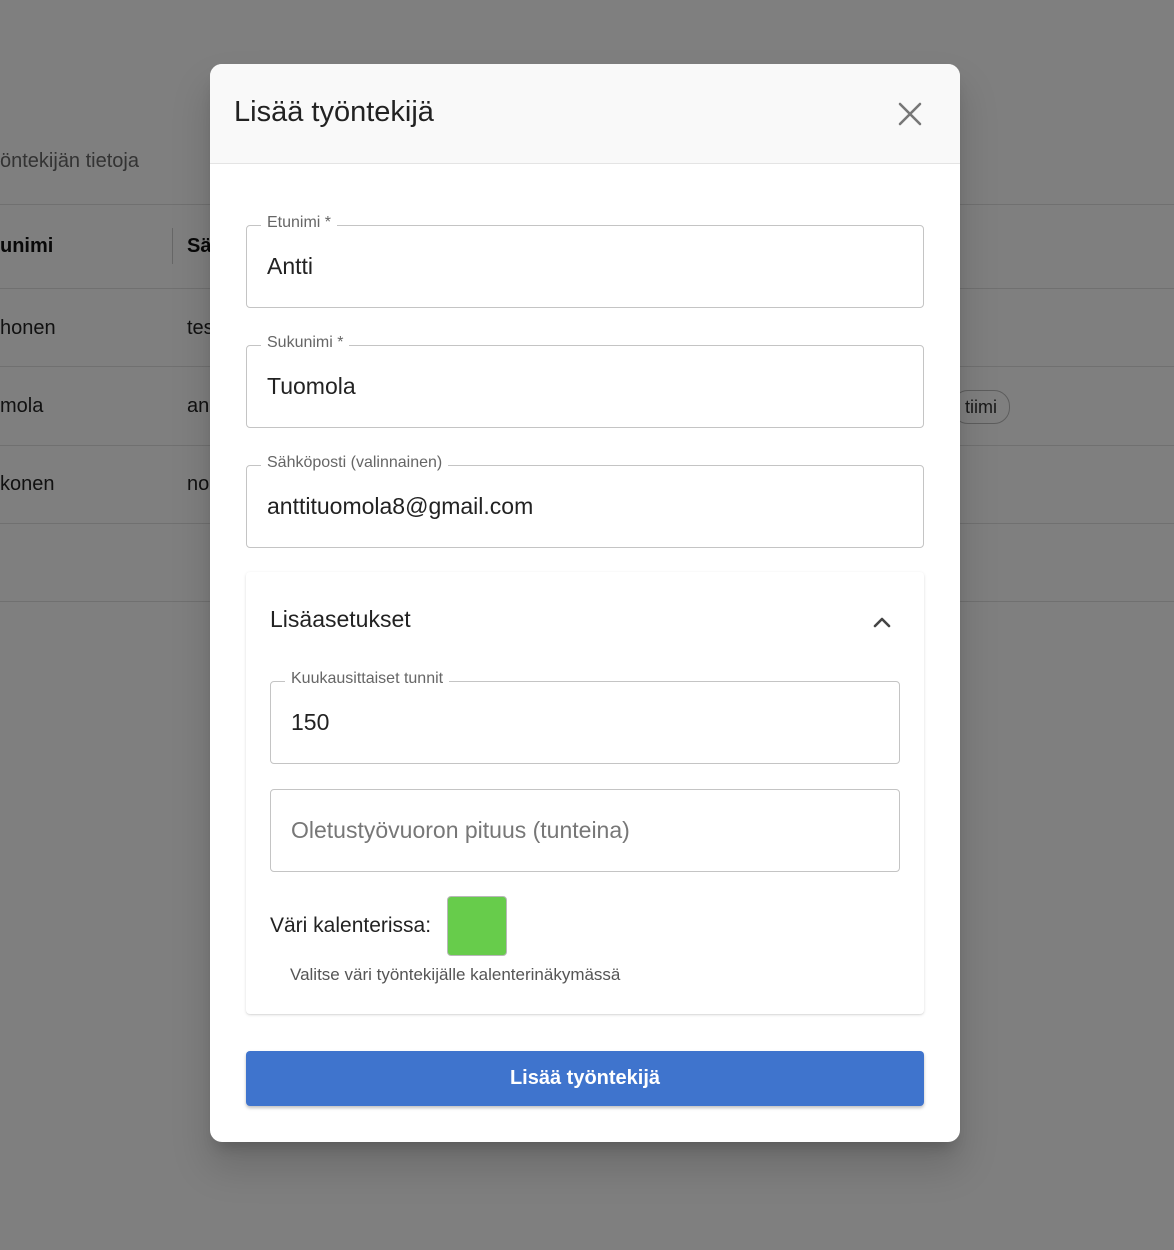 The height and width of the screenshot is (1250, 1174). I want to click on close-icon, so click(910, 114).